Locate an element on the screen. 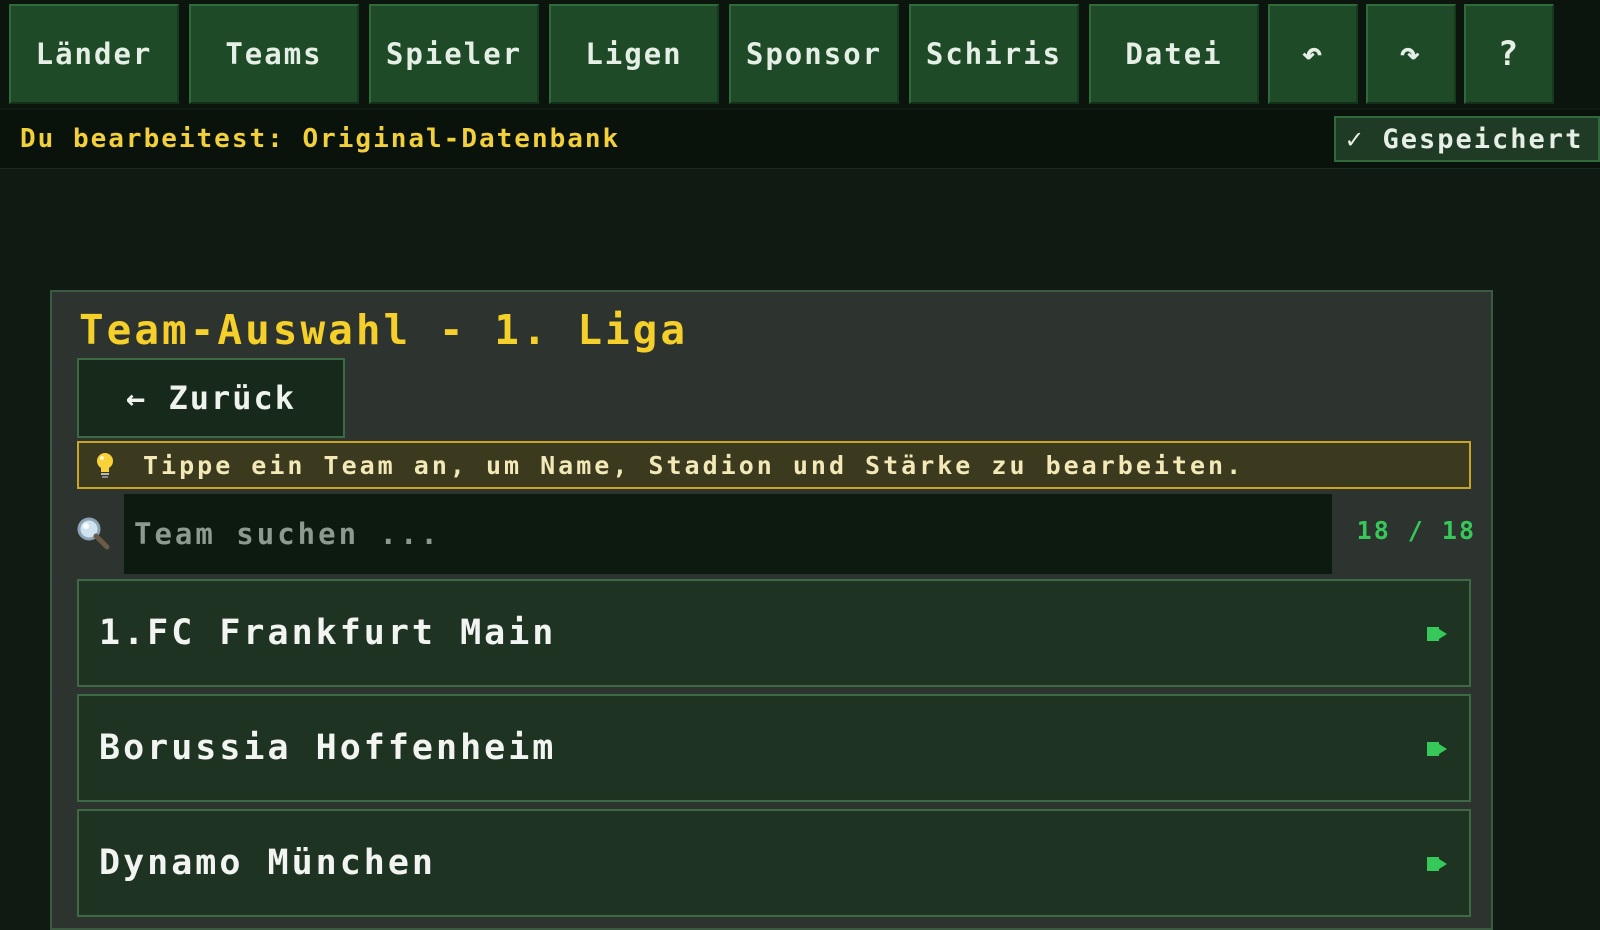  lightbulb-icon is located at coordinates (105, 465).